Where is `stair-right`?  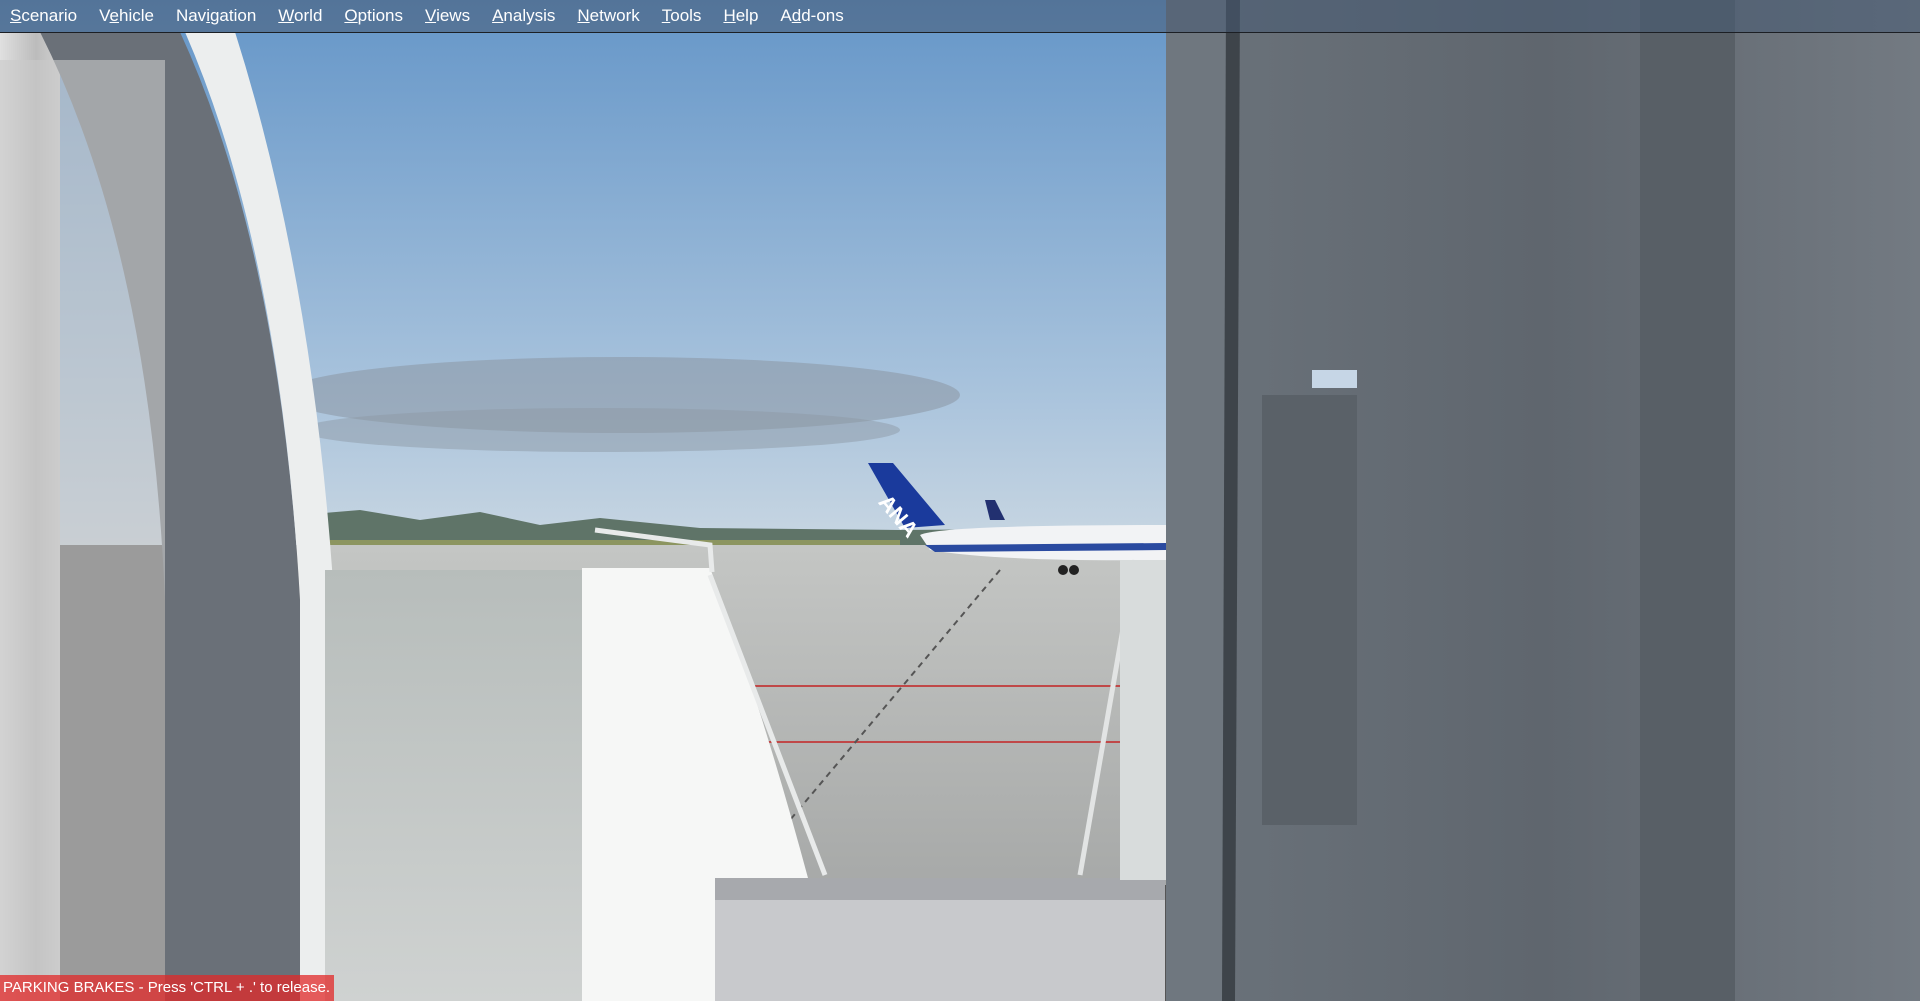 stair-right is located at coordinates (1143, 720).